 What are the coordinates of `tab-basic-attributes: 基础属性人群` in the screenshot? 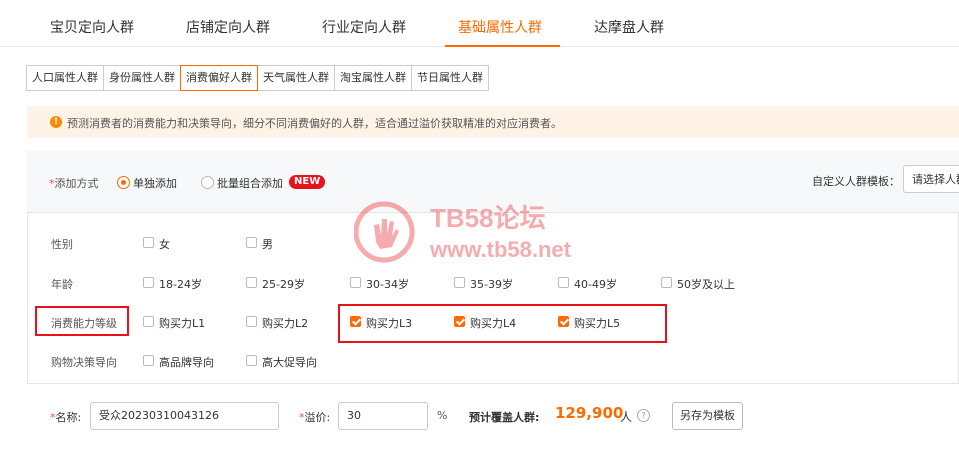 It's located at (500, 27).